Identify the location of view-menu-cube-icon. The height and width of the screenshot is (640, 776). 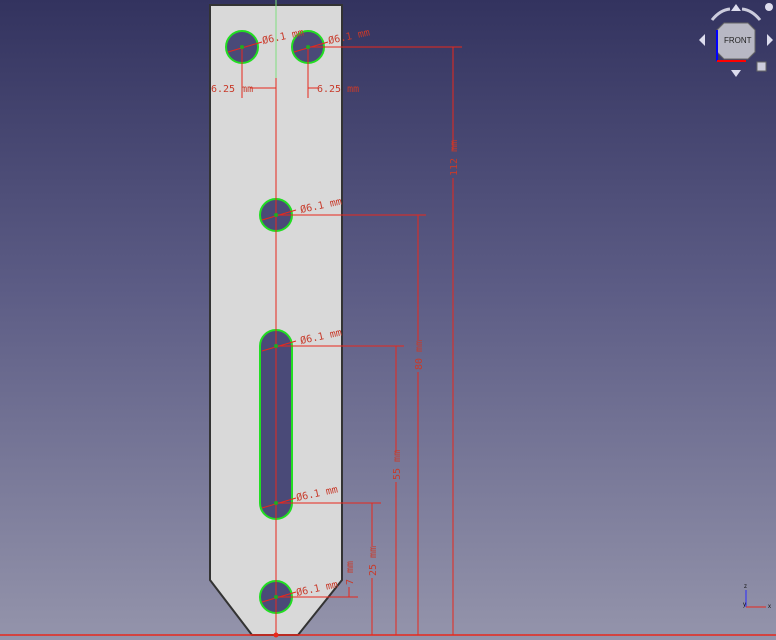
(761, 66).